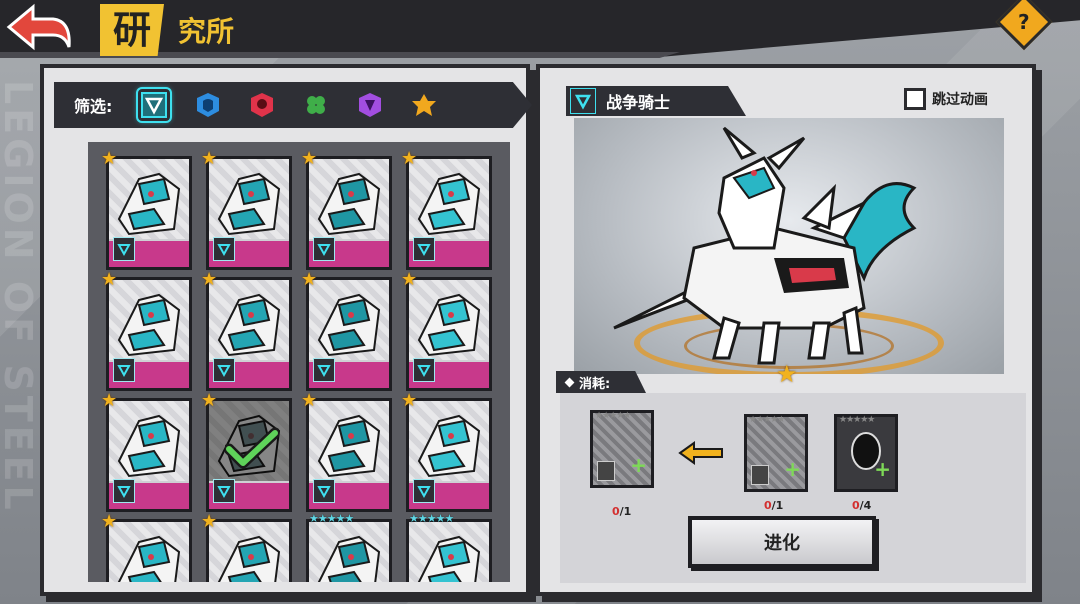  Describe the element at coordinates (700, 453) in the screenshot. I see `arrow-left-icon` at that location.